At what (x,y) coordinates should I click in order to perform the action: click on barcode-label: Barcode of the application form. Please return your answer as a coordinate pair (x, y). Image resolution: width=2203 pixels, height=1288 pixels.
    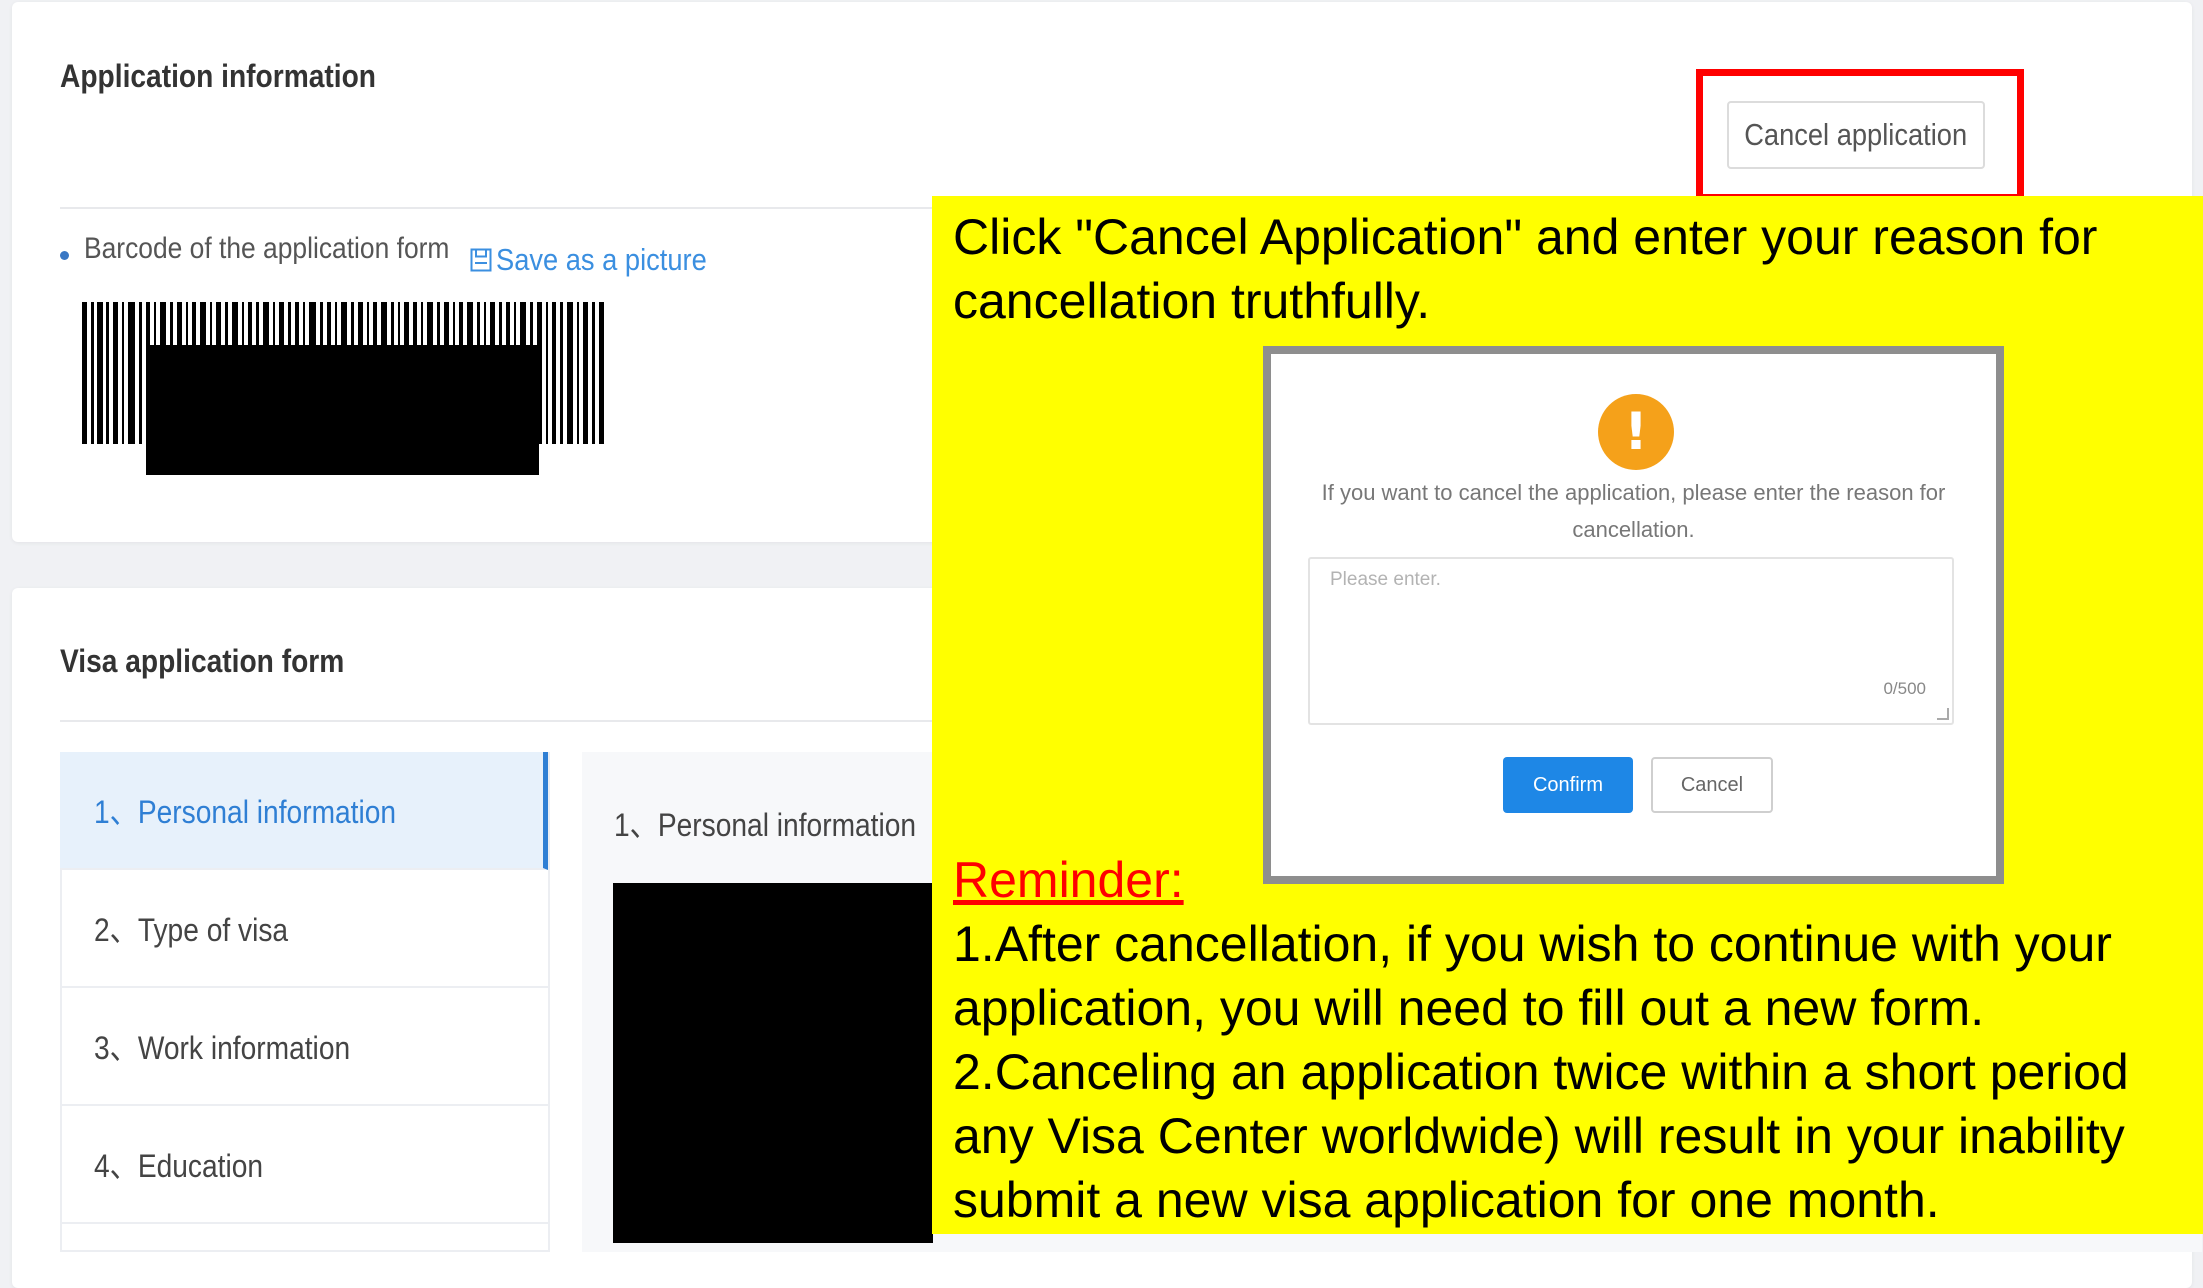
    Looking at the image, I should click on (267, 248).